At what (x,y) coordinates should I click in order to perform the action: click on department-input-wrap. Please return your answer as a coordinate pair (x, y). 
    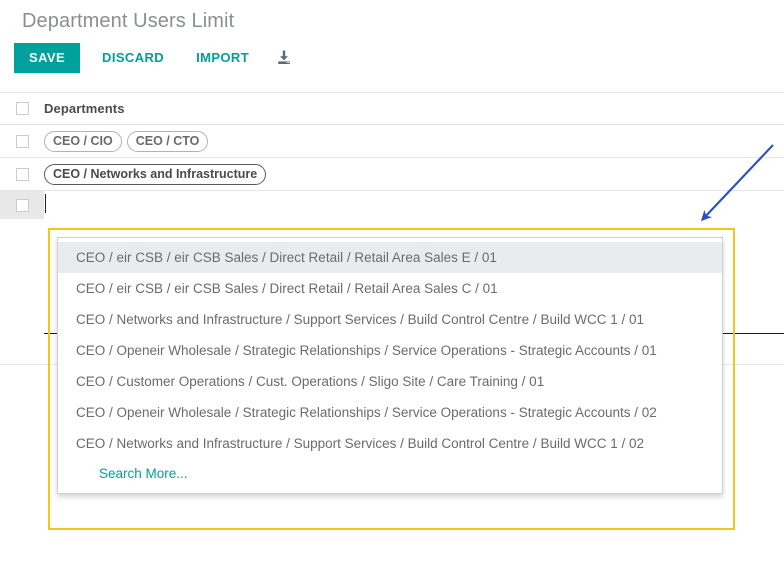
    Looking at the image, I should click on (414, 205).